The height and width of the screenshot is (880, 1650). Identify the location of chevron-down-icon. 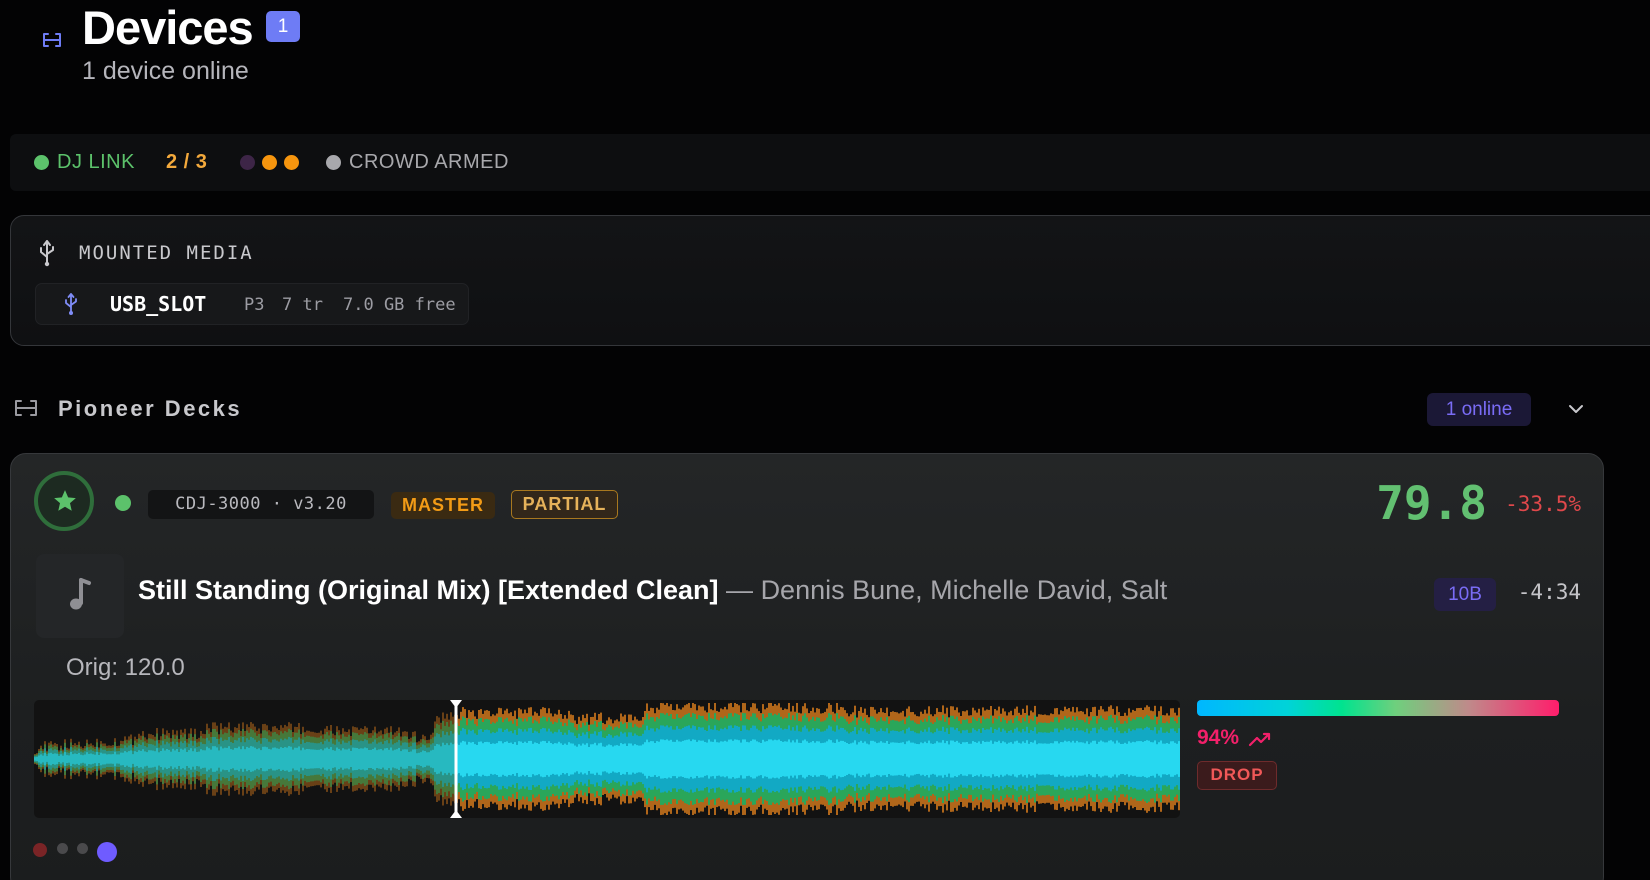
(1576, 409).